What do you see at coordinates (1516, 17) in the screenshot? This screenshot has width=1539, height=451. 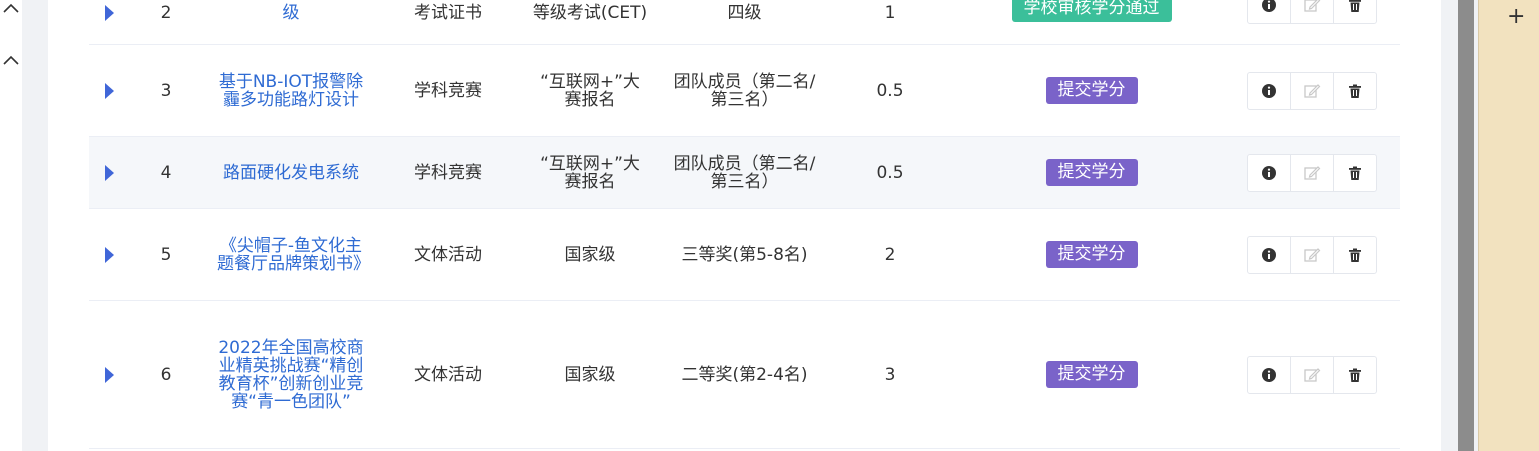 I see `plus-icon: +` at bounding box center [1516, 17].